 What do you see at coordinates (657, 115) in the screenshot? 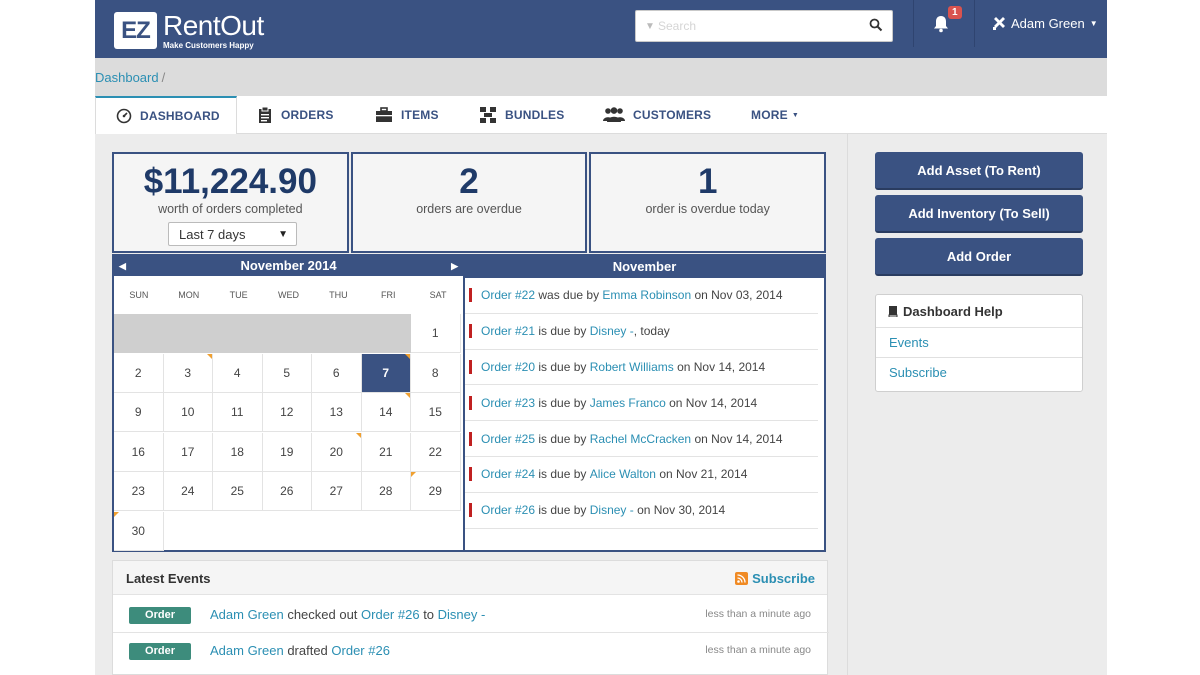
I see `tab-customers: CUSTOMERS` at bounding box center [657, 115].